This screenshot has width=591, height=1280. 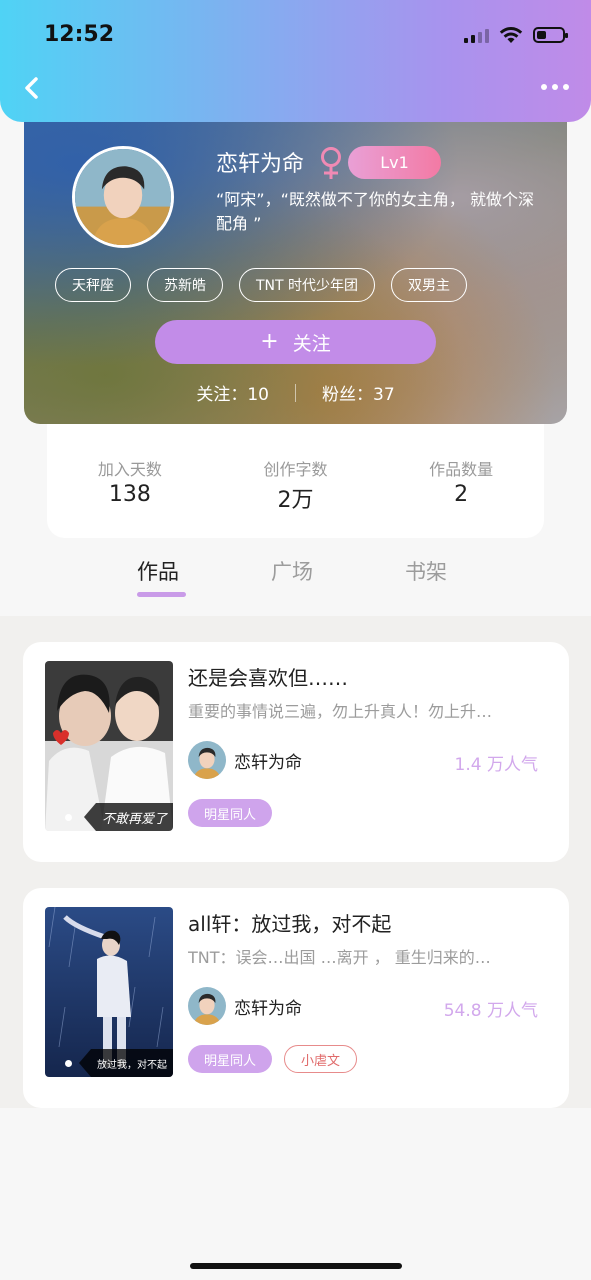 I want to click on tab-plaza: 广场, so click(x=292, y=571).